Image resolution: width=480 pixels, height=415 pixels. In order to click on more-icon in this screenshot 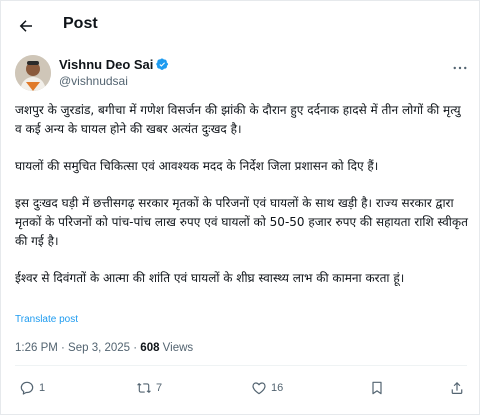, I will do `click(460, 68)`.